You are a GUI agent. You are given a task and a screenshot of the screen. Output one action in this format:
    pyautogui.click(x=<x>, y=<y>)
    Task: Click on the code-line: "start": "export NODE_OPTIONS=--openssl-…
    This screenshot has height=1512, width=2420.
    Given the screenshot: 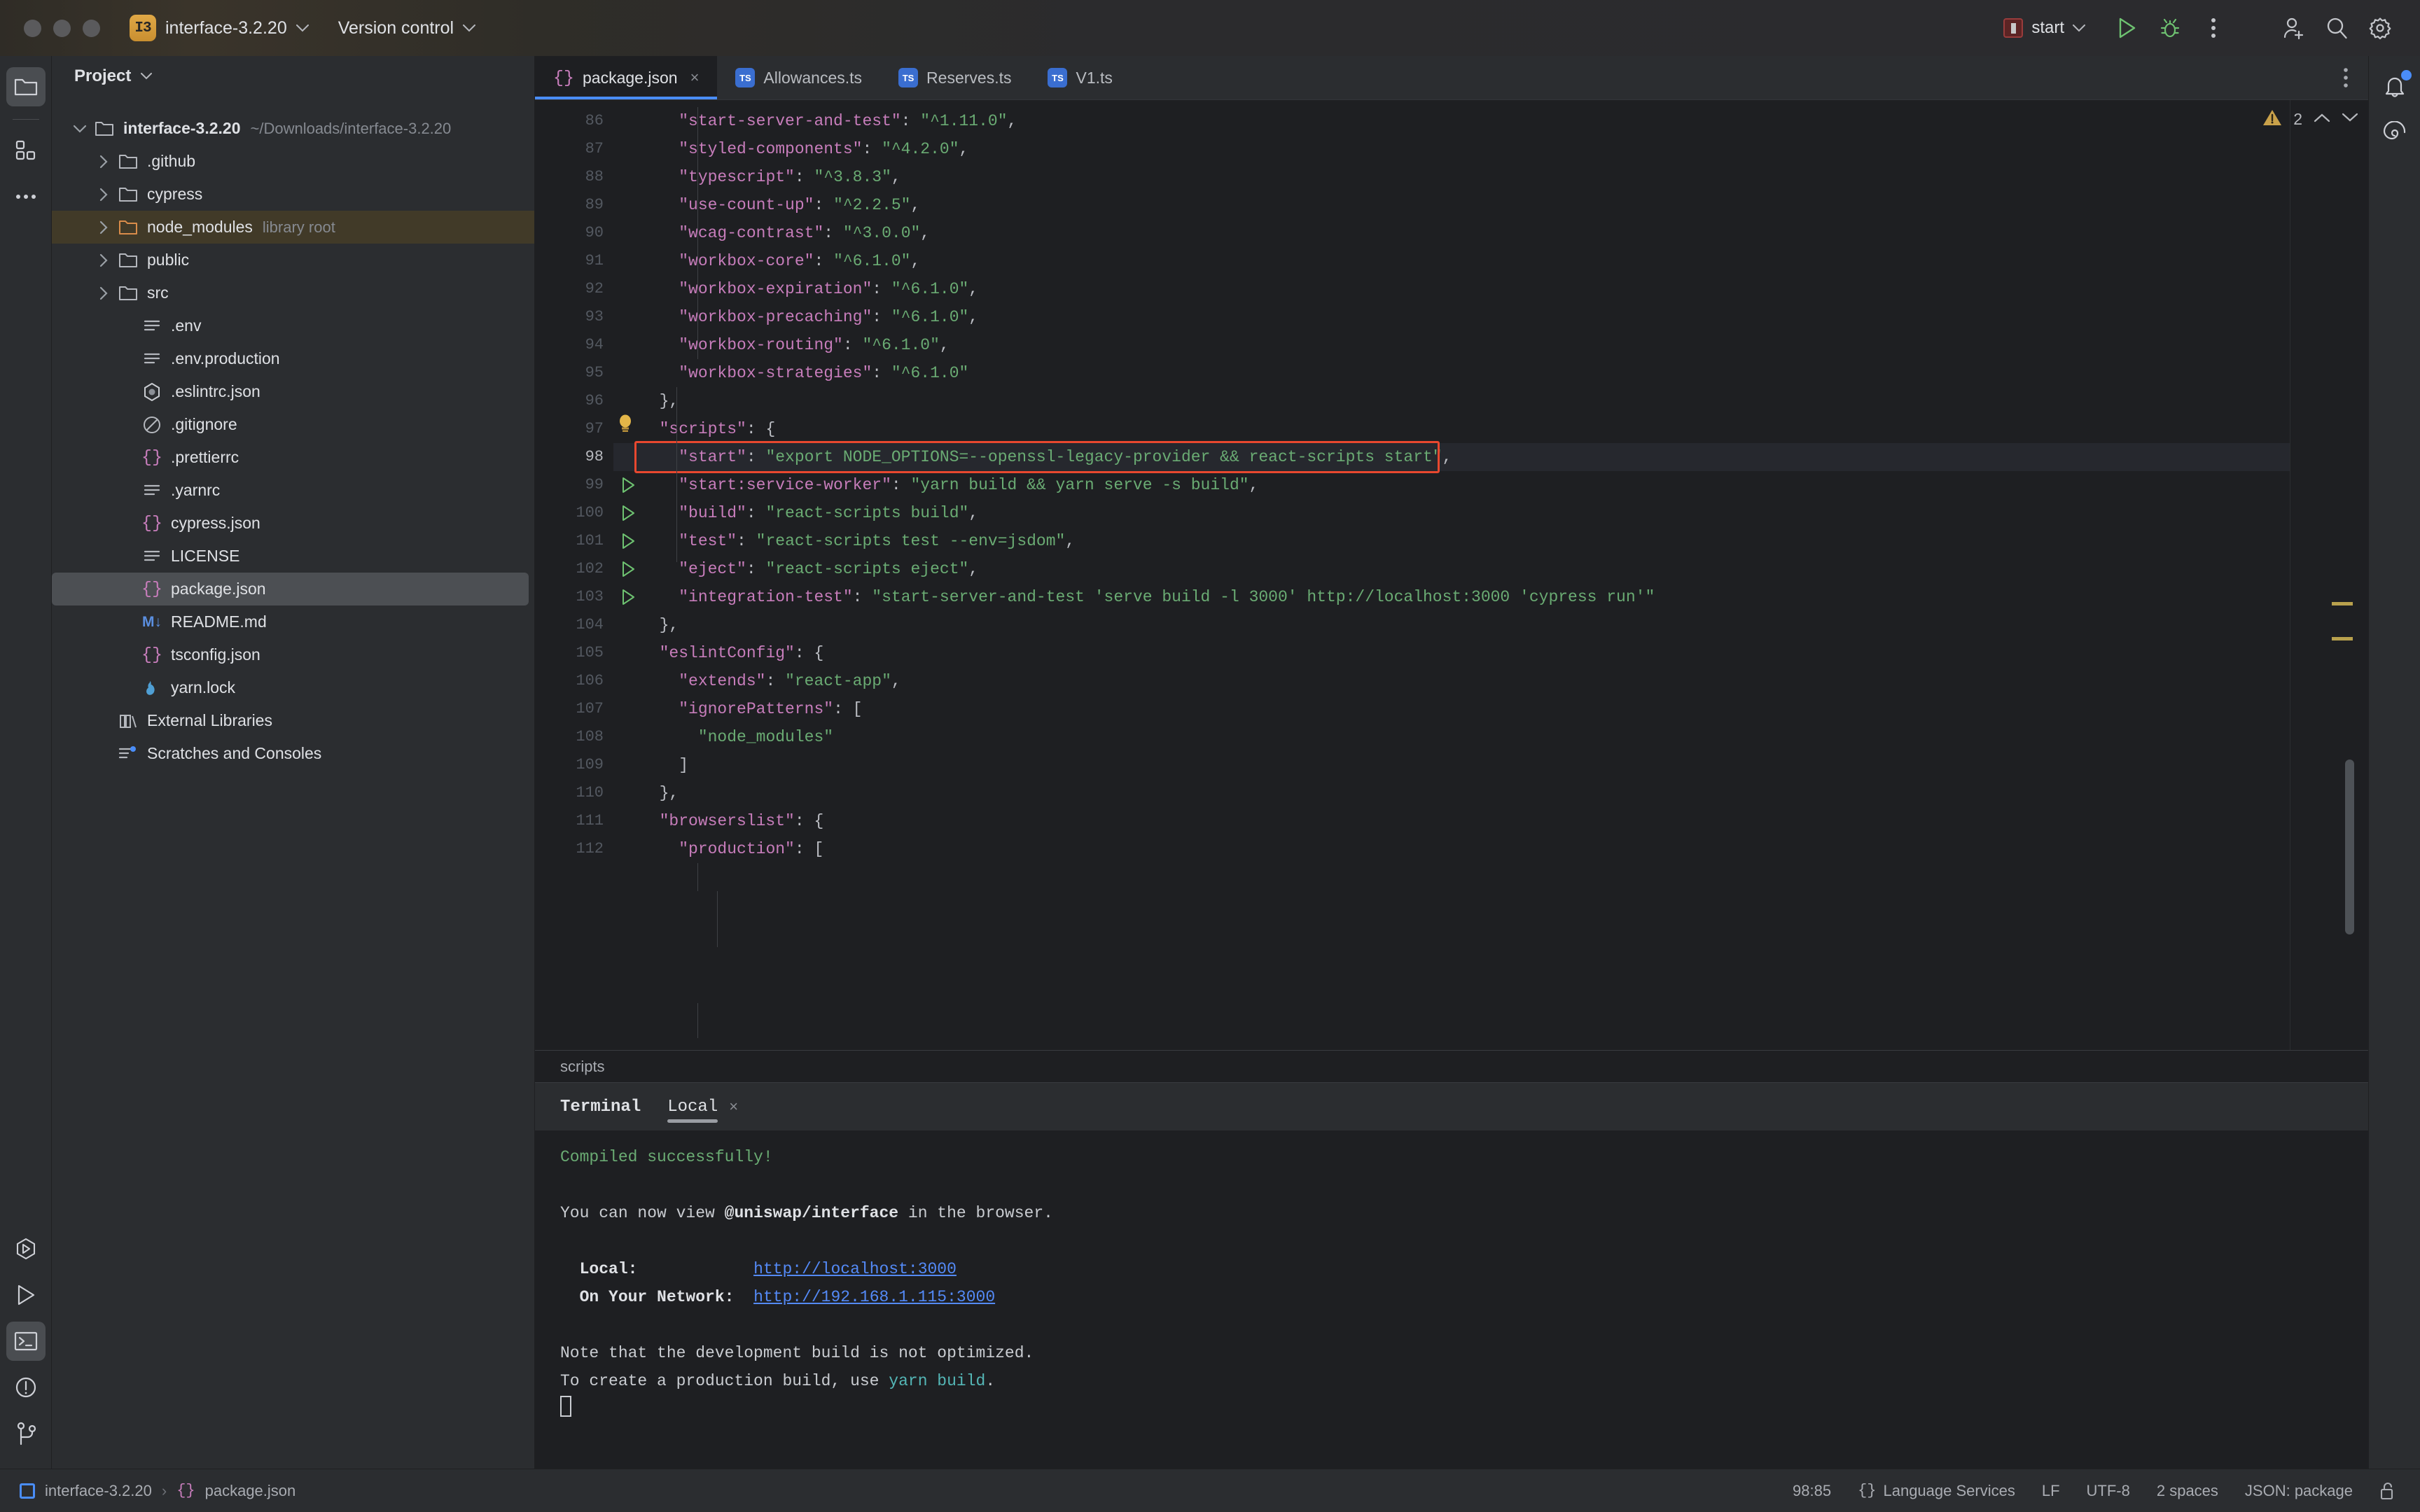 What is the action you would take?
    pyautogui.click(x=1451, y=457)
    